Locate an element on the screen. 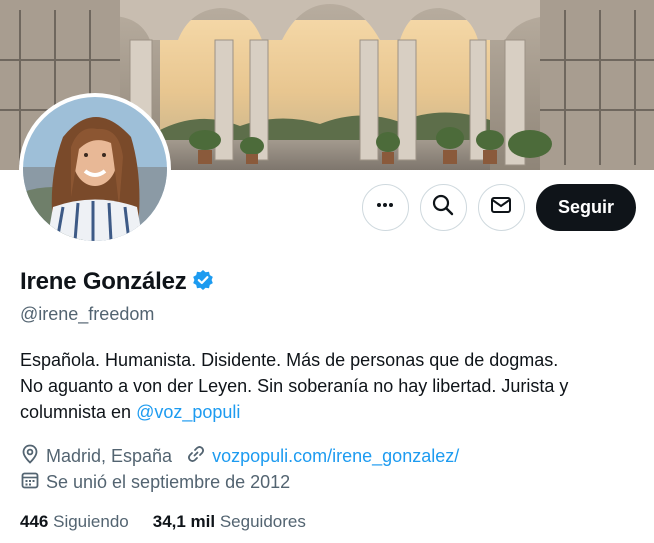 The width and height of the screenshot is (654, 543). avatar-image is located at coordinates (95, 169).